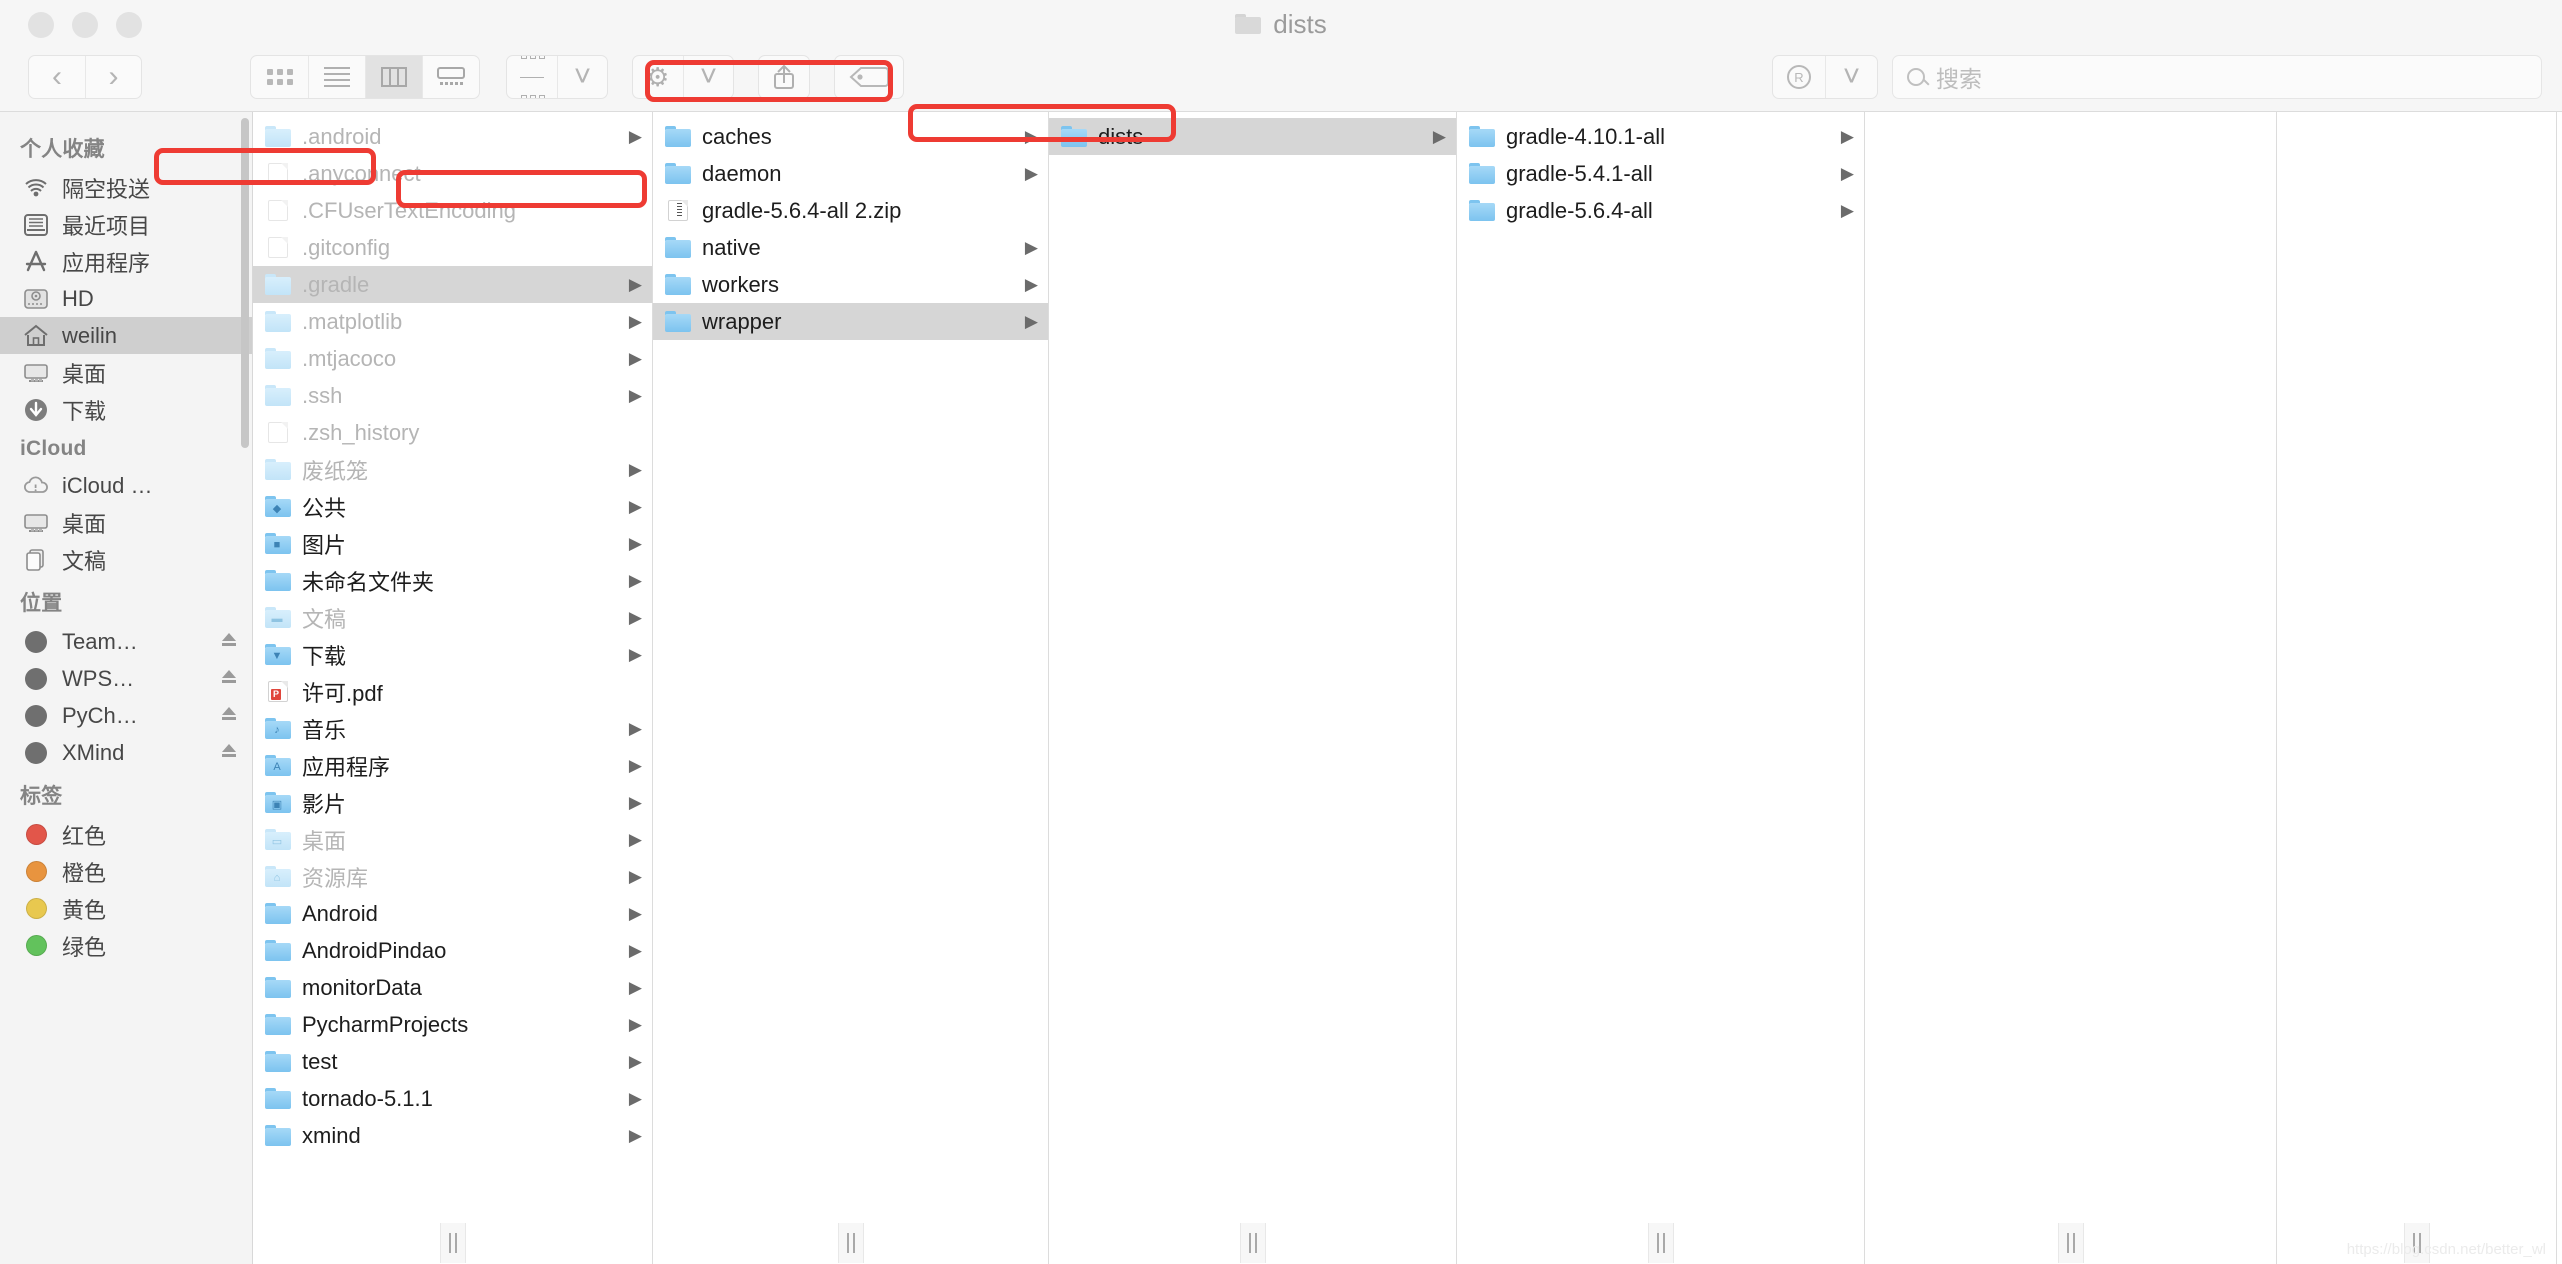 The width and height of the screenshot is (2562, 1264). Describe the element at coordinates (452, 284) in the screenshot. I see `file-row: .gradle ▶` at that location.